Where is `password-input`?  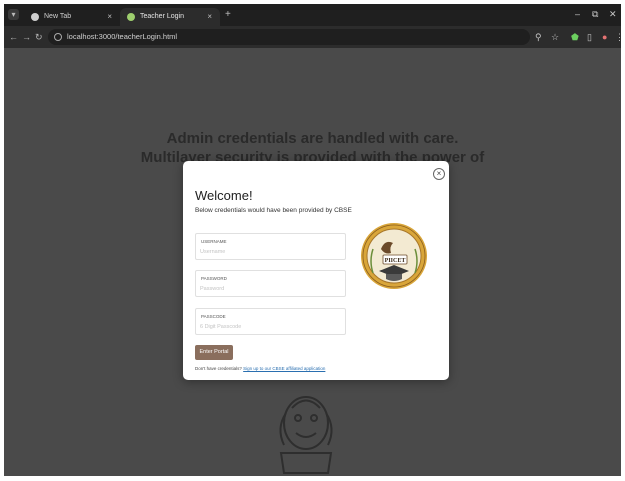
password-input is located at coordinates (270, 288).